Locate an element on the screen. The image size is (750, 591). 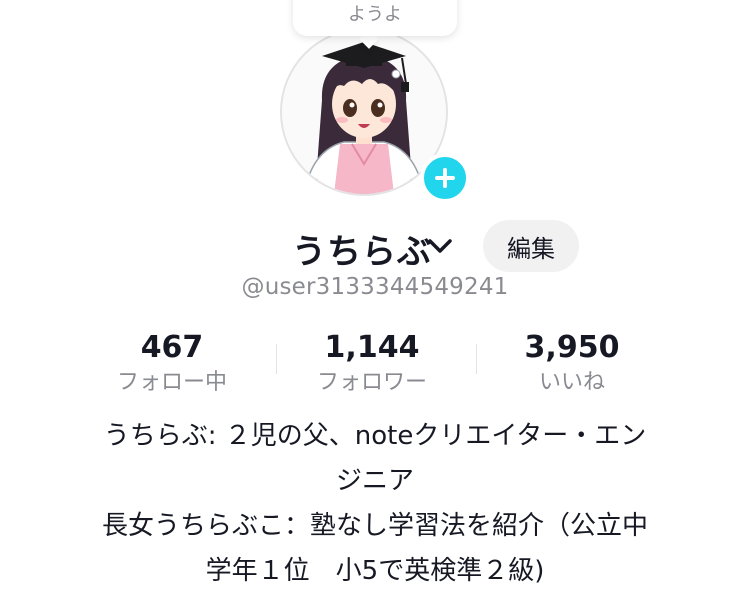
plus-icon is located at coordinates (445, 178).